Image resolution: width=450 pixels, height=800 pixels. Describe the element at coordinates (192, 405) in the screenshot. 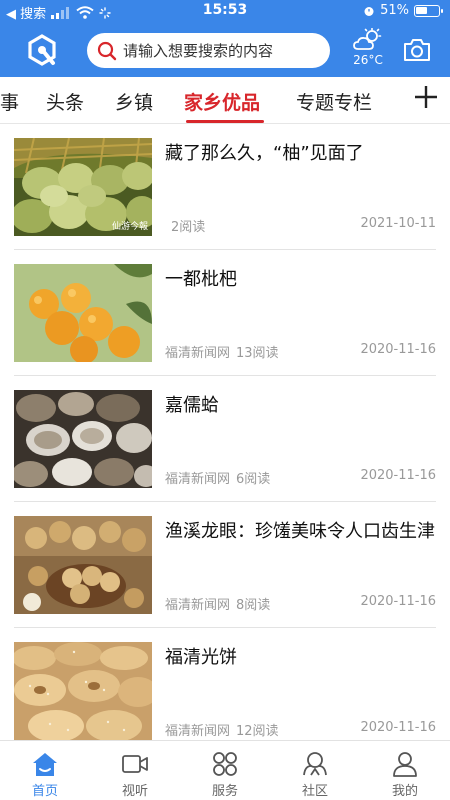

I see `article-title: 嘉儒蛤` at that location.